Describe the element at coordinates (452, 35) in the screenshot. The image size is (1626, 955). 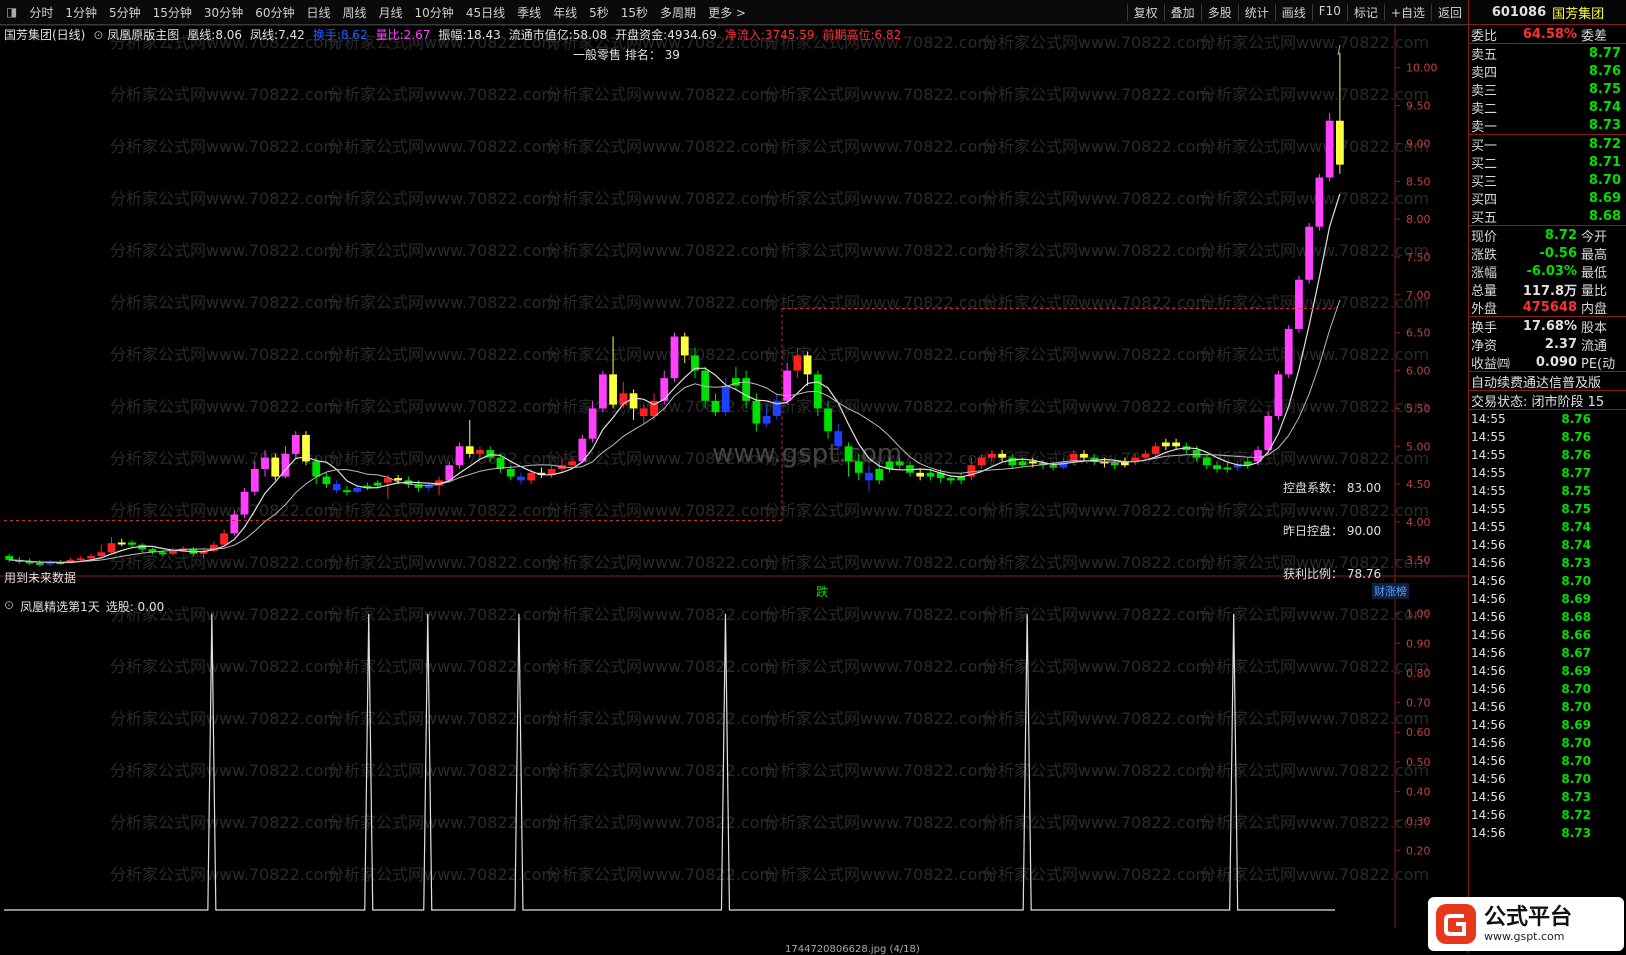
I see `indicator-value-label: 振幅:` at that location.